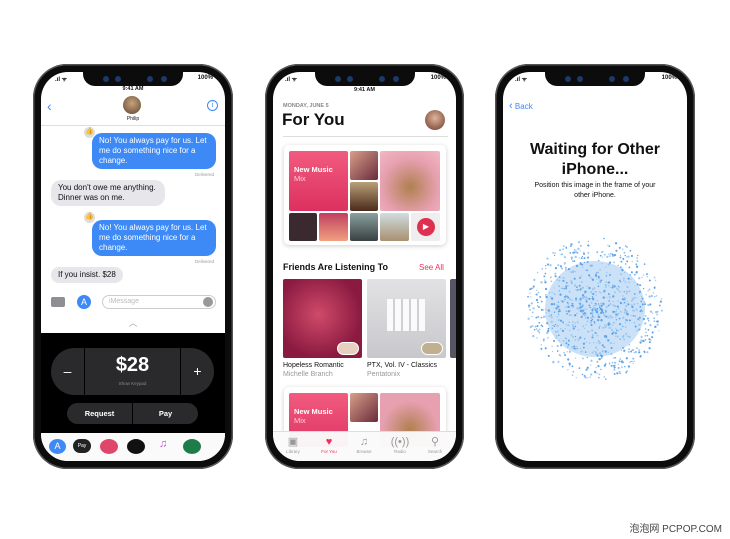 The height and width of the screenshot is (539, 730). Describe the element at coordinates (165, 413) in the screenshot. I see `pay-button: Pay` at that location.